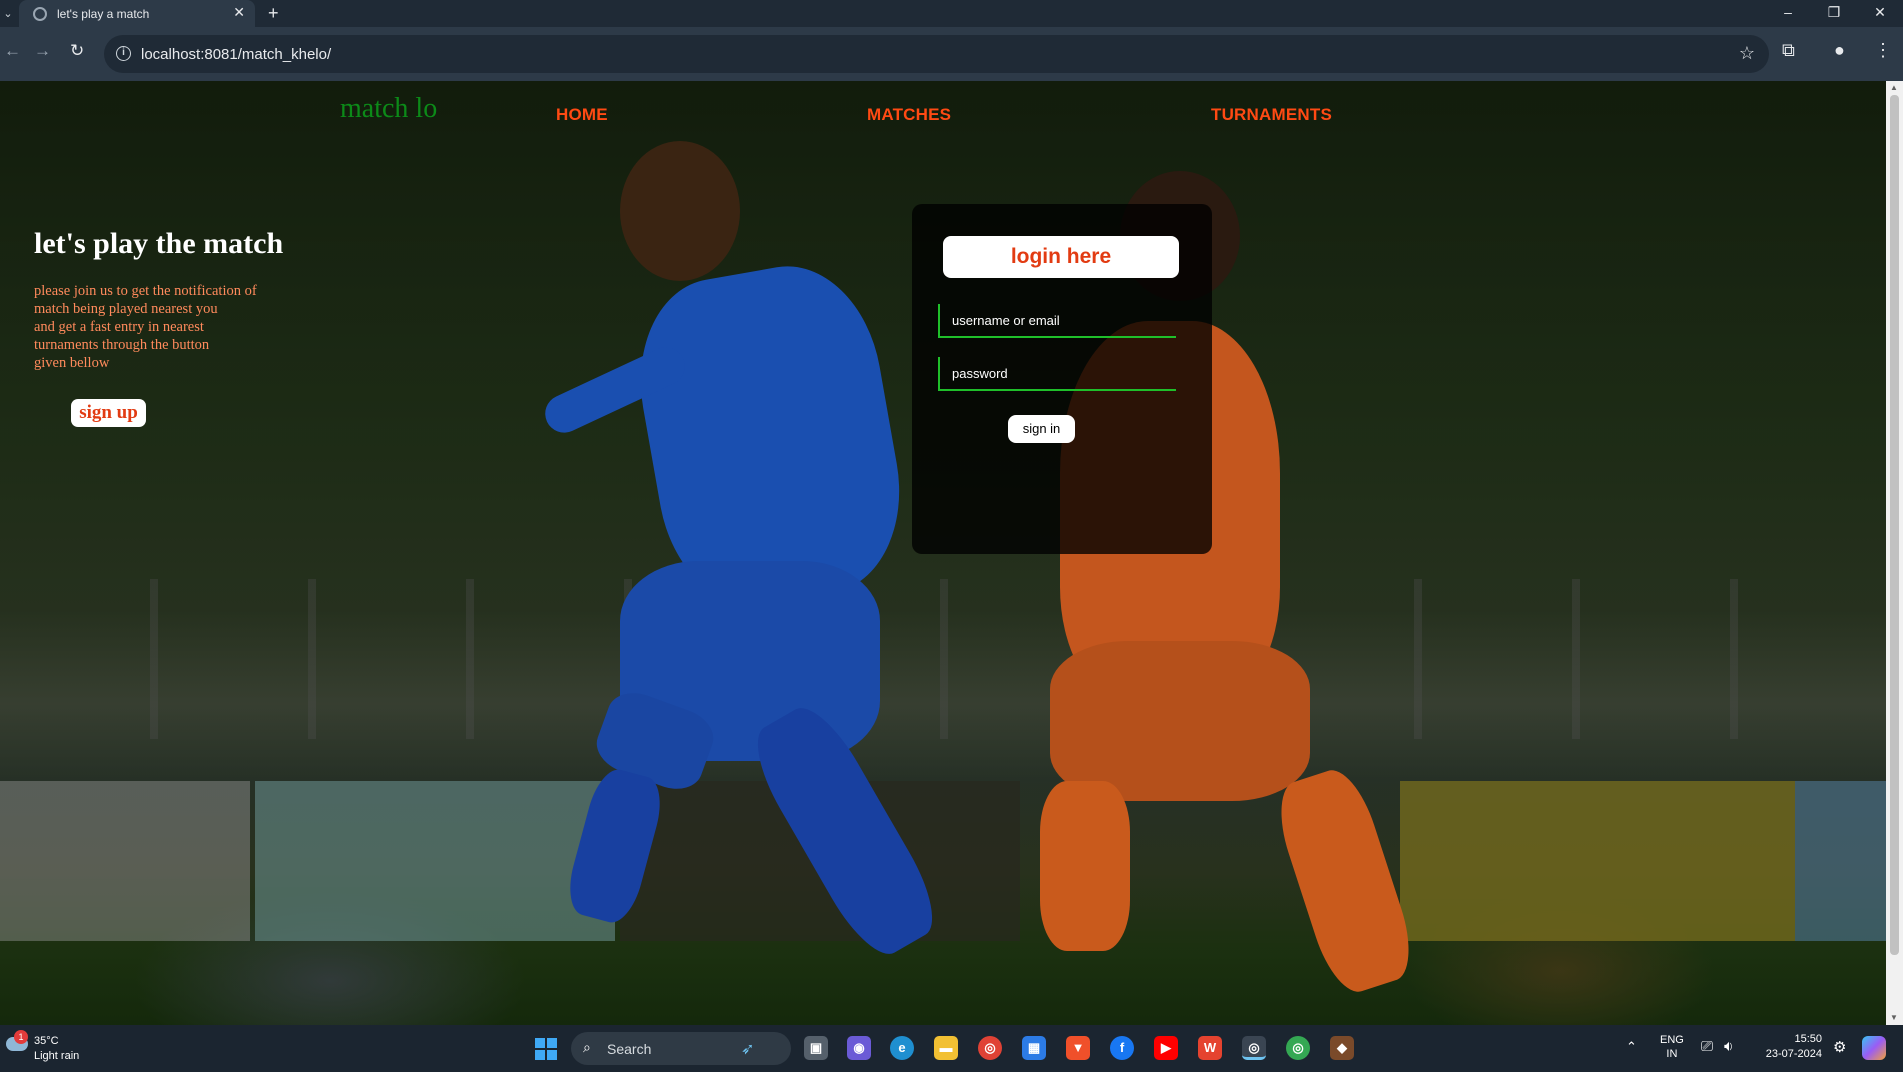 This screenshot has height=1072, width=1903. I want to click on window-close-icon: ✕, so click(1880, 12).